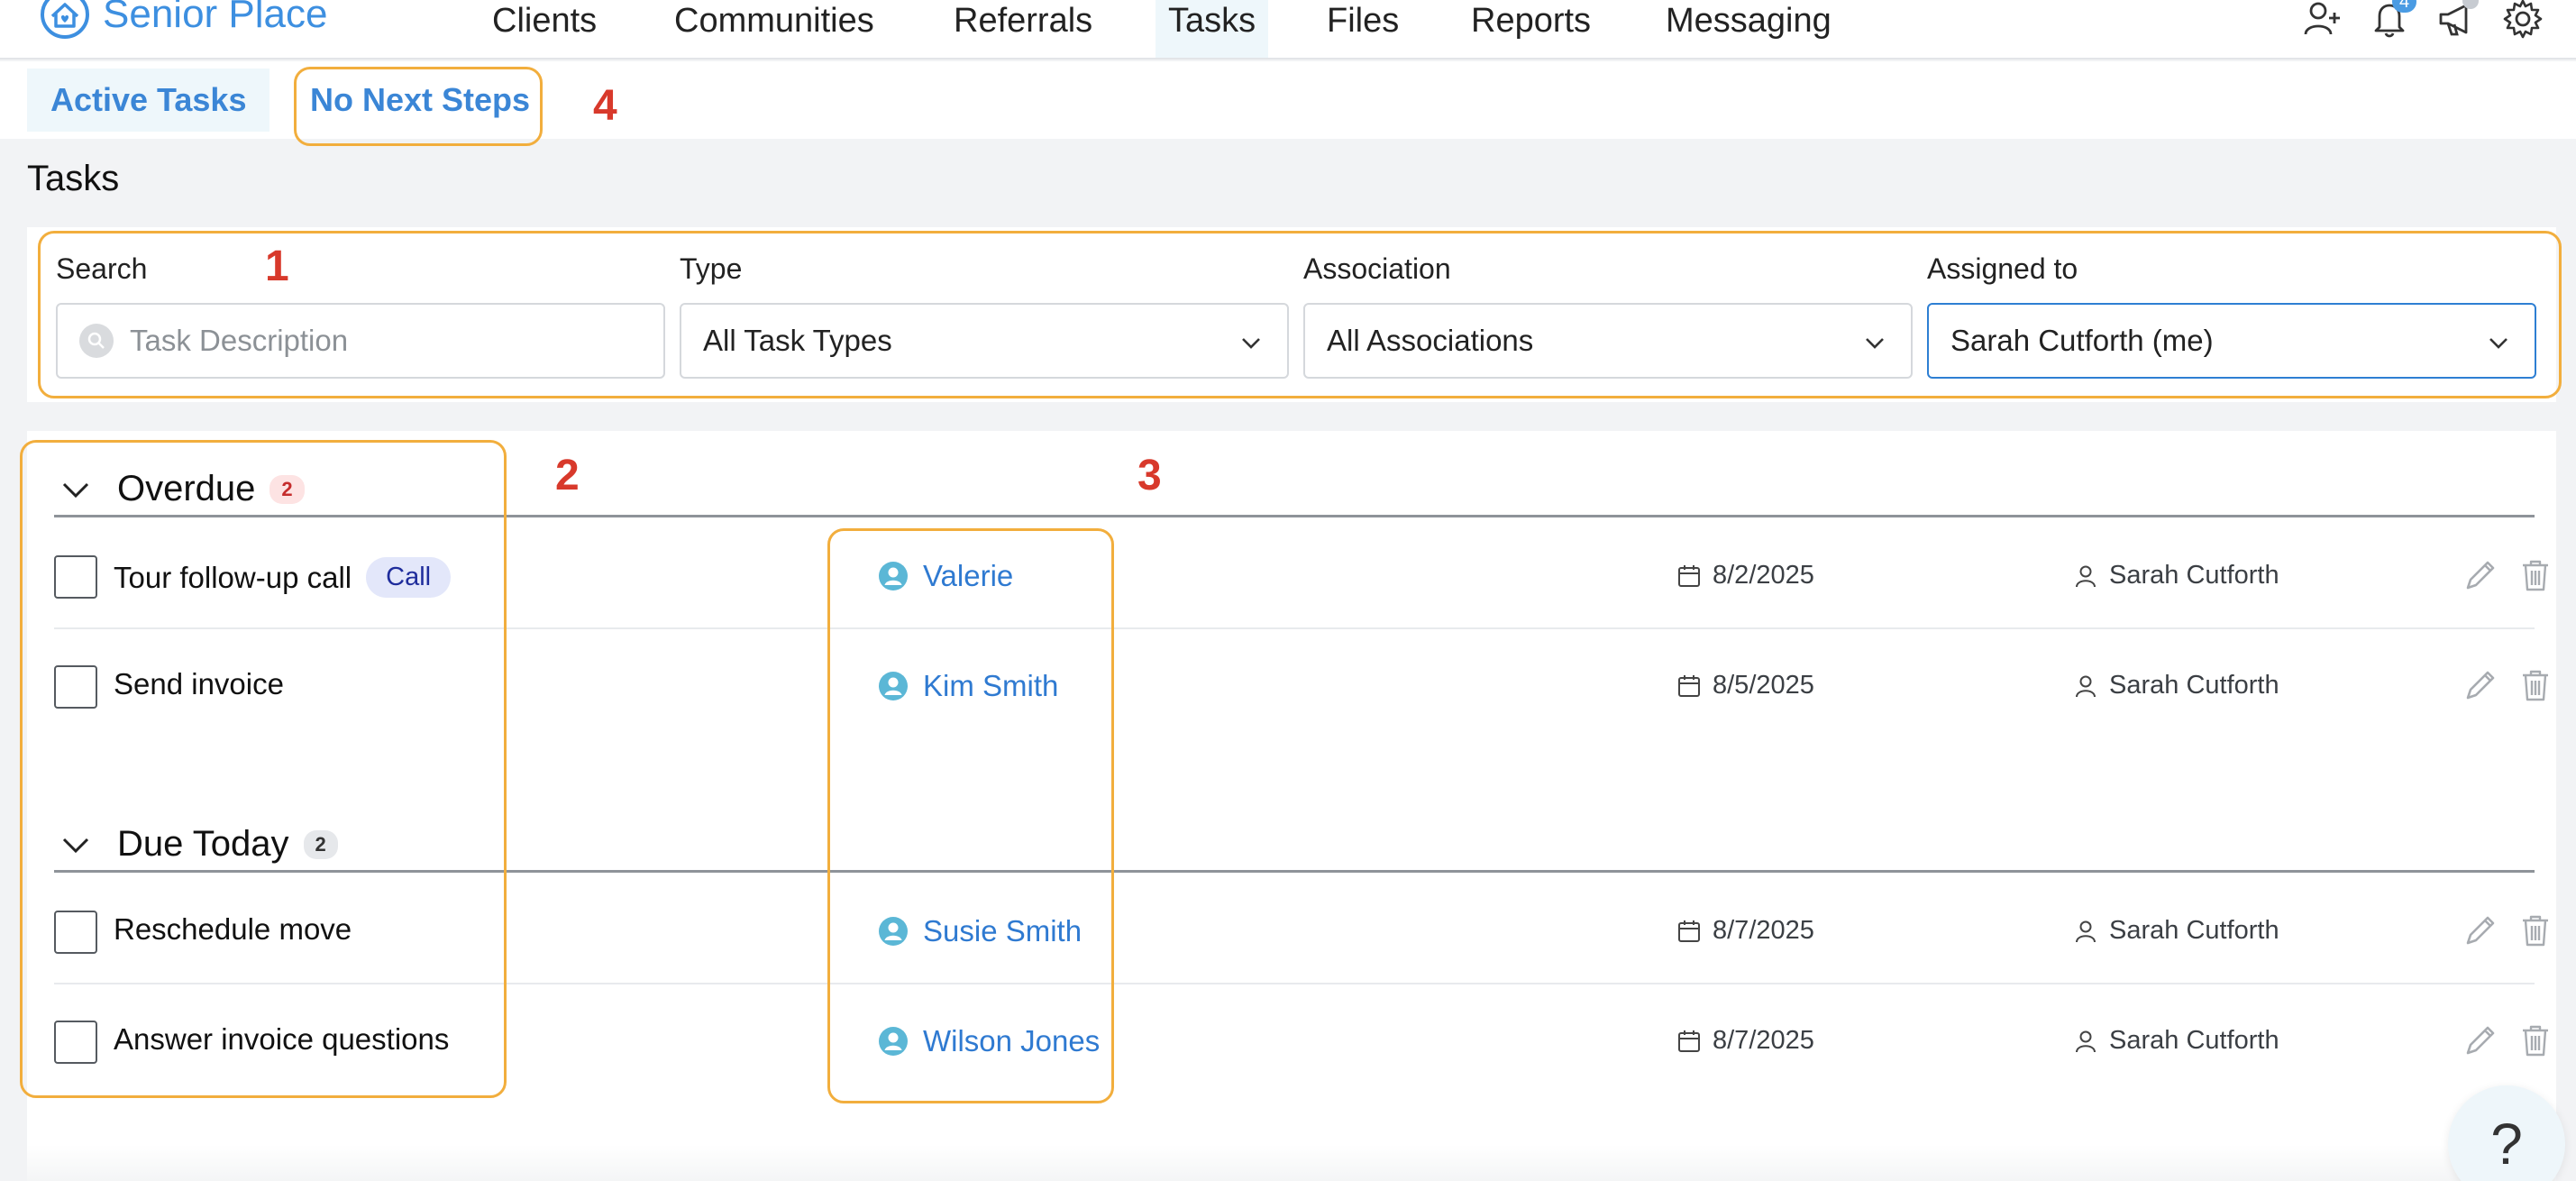 The image size is (2576, 1181). What do you see at coordinates (774, 29) in the screenshot?
I see `nav-communities: Communities` at bounding box center [774, 29].